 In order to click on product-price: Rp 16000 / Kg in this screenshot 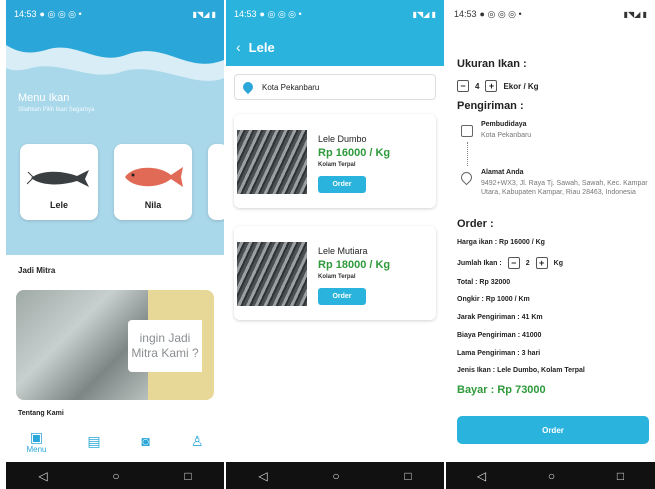, I will do `click(354, 153)`.